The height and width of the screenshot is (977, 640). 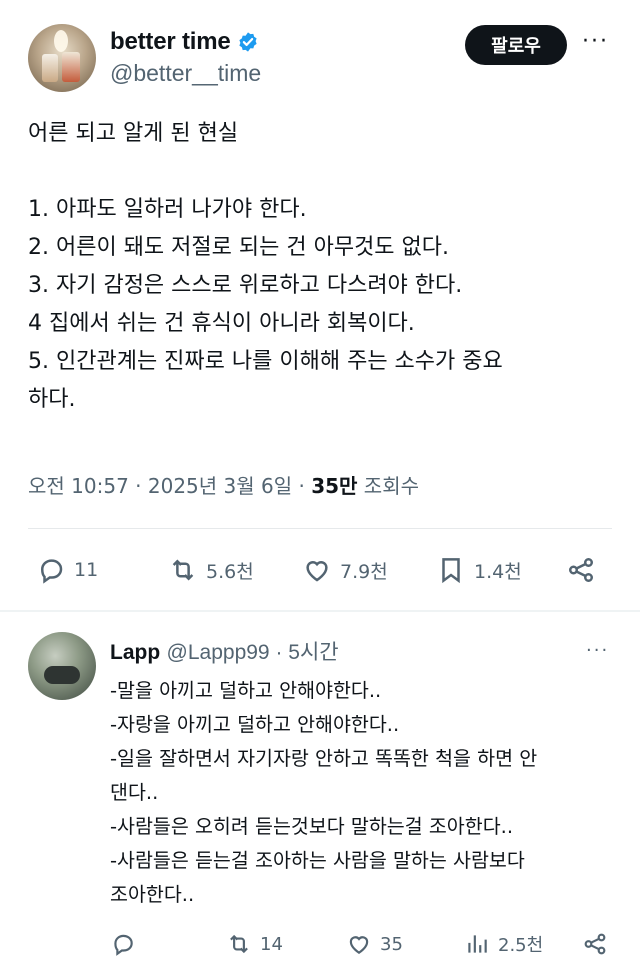 I want to click on retweet-count: 5.6천, so click(x=230, y=571).